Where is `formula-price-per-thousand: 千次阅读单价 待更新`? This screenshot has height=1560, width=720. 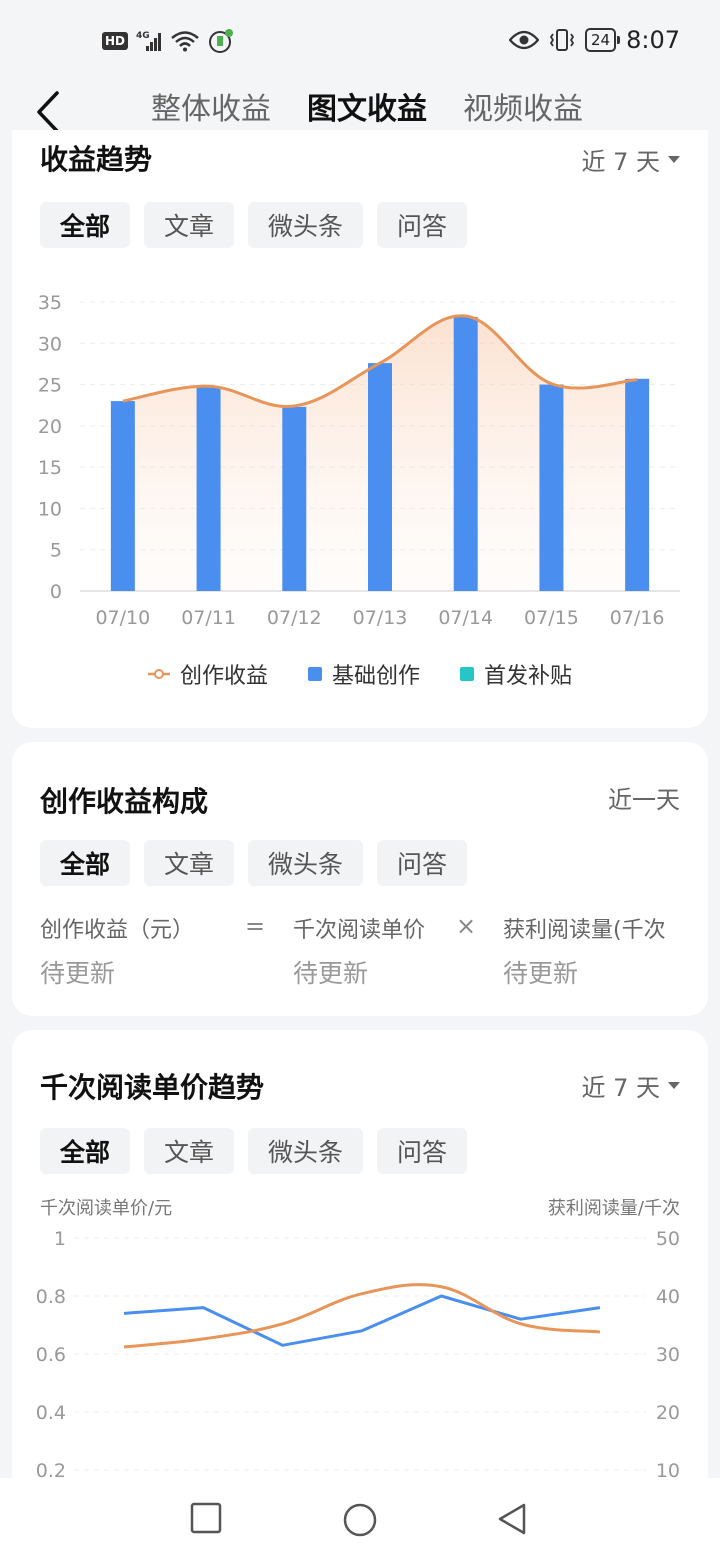 formula-price-per-thousand: 千次阅读单价 待更新 is located at coordinates (359, 951).